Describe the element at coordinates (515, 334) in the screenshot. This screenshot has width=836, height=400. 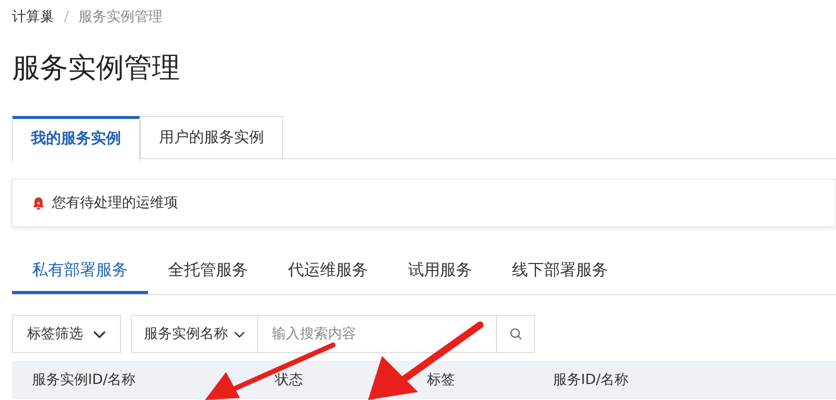
I see `search-icon` at that location.